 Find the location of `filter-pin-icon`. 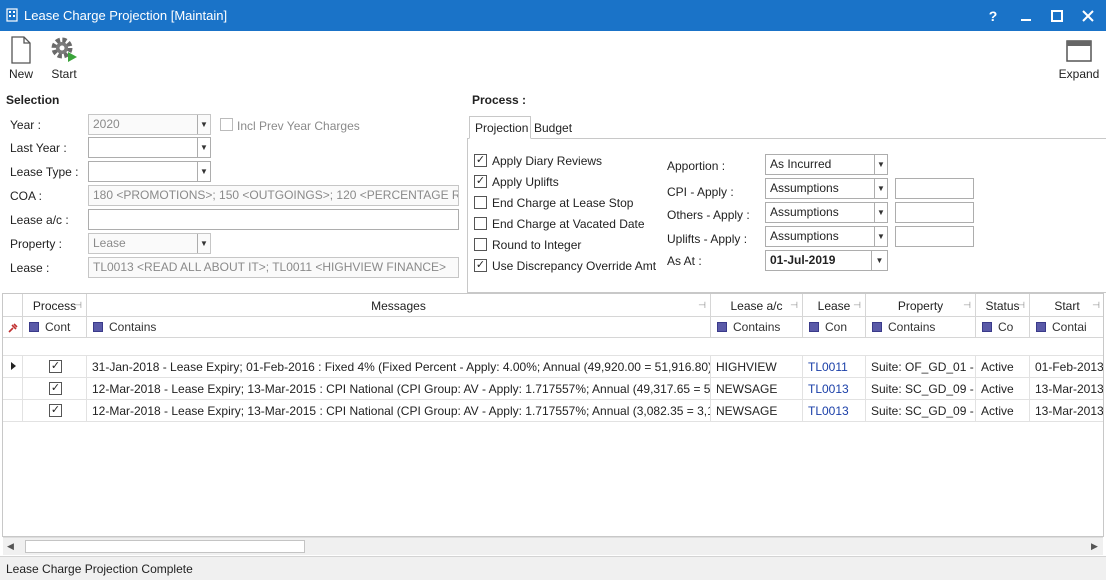

filter-pin-icon is located at coordinates (13, 328).